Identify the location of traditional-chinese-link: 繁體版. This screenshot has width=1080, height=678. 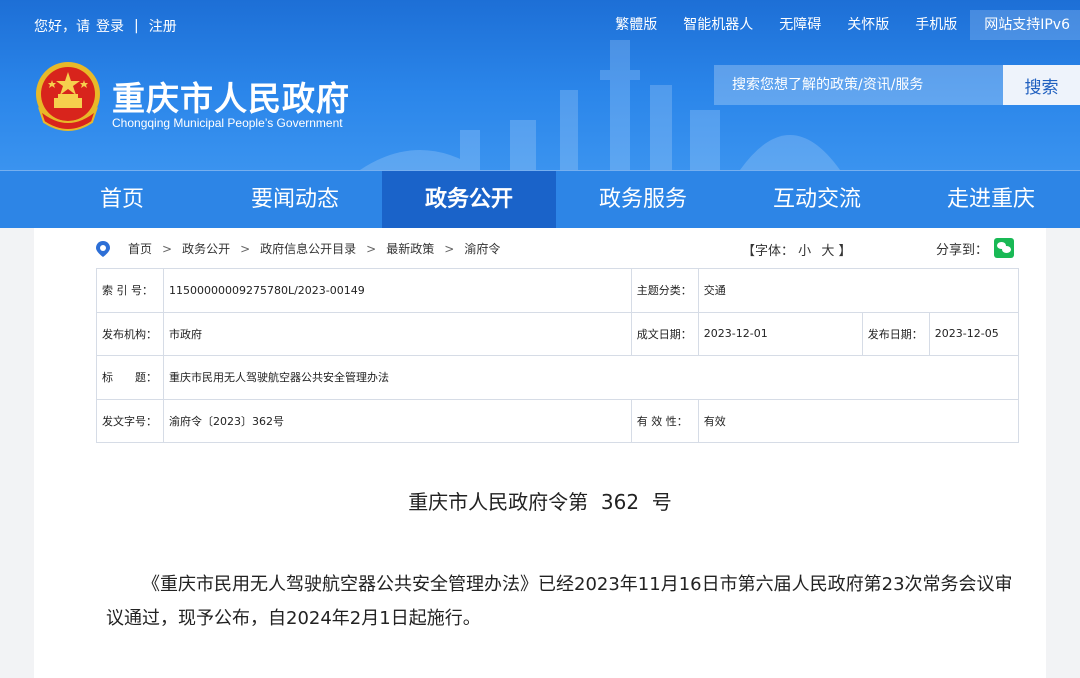
(636, 25).